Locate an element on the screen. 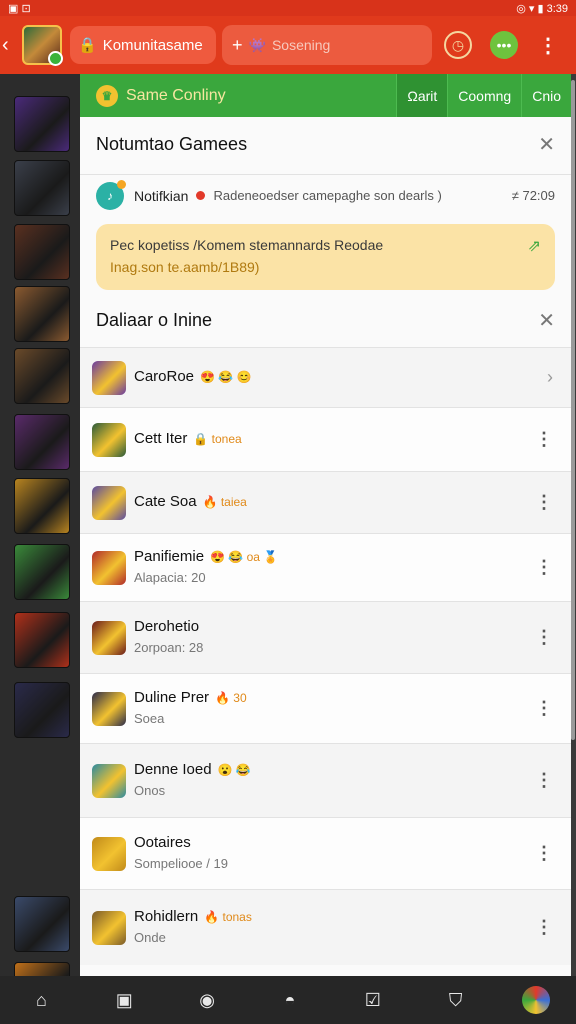  gamepad-icon: ◉ is located at coordinates (207, 1000).